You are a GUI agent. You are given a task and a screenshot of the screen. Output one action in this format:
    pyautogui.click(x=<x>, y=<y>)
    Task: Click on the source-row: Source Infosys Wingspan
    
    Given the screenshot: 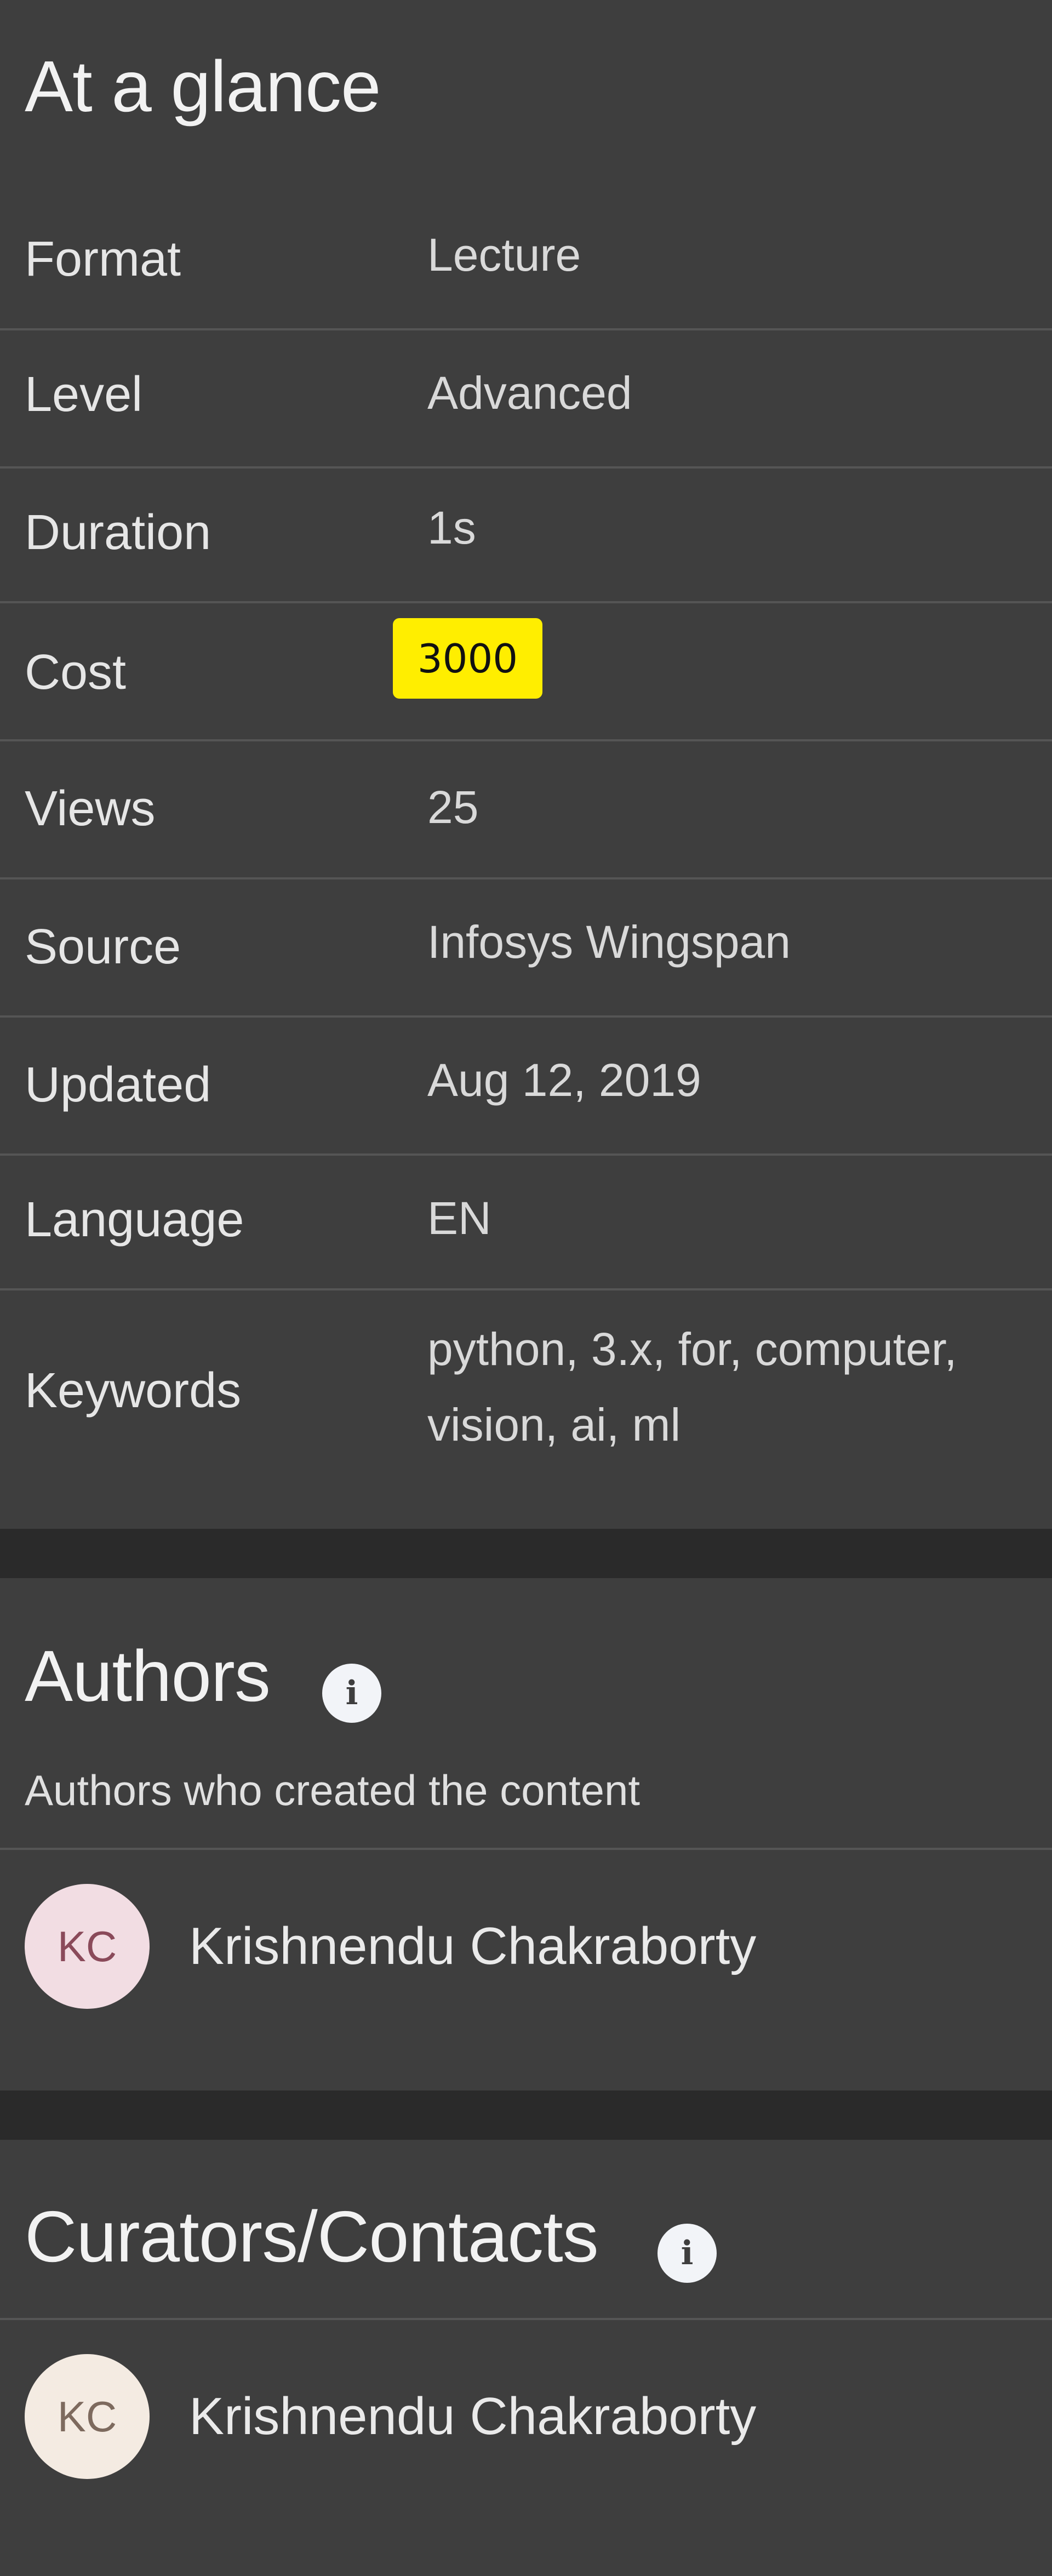 What is the action you would take?
    pyautogui.click(x=526, y=949)
    